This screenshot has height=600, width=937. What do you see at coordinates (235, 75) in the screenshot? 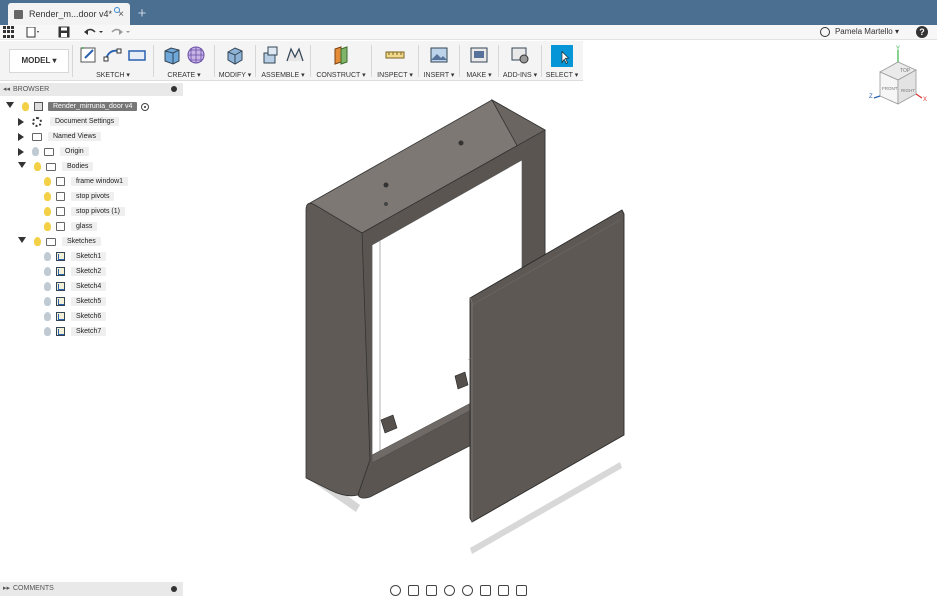
I see `modify-menu: MODIFY ▾` at bounding box center [235, 75].